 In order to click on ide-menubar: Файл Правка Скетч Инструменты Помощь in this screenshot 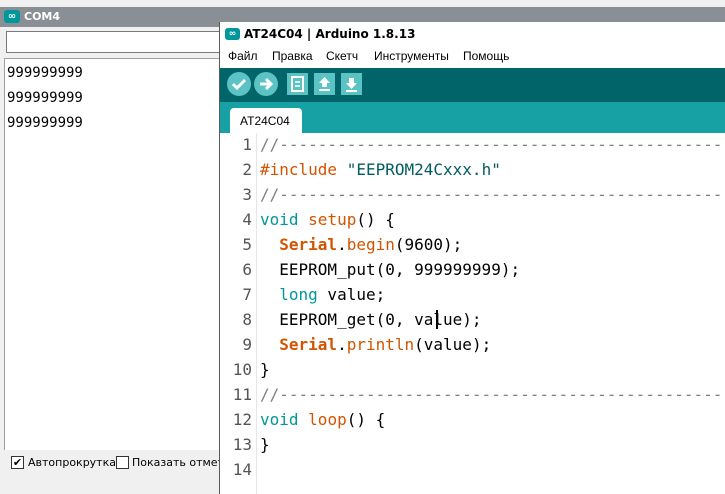, I will do `click(472, 56)`.